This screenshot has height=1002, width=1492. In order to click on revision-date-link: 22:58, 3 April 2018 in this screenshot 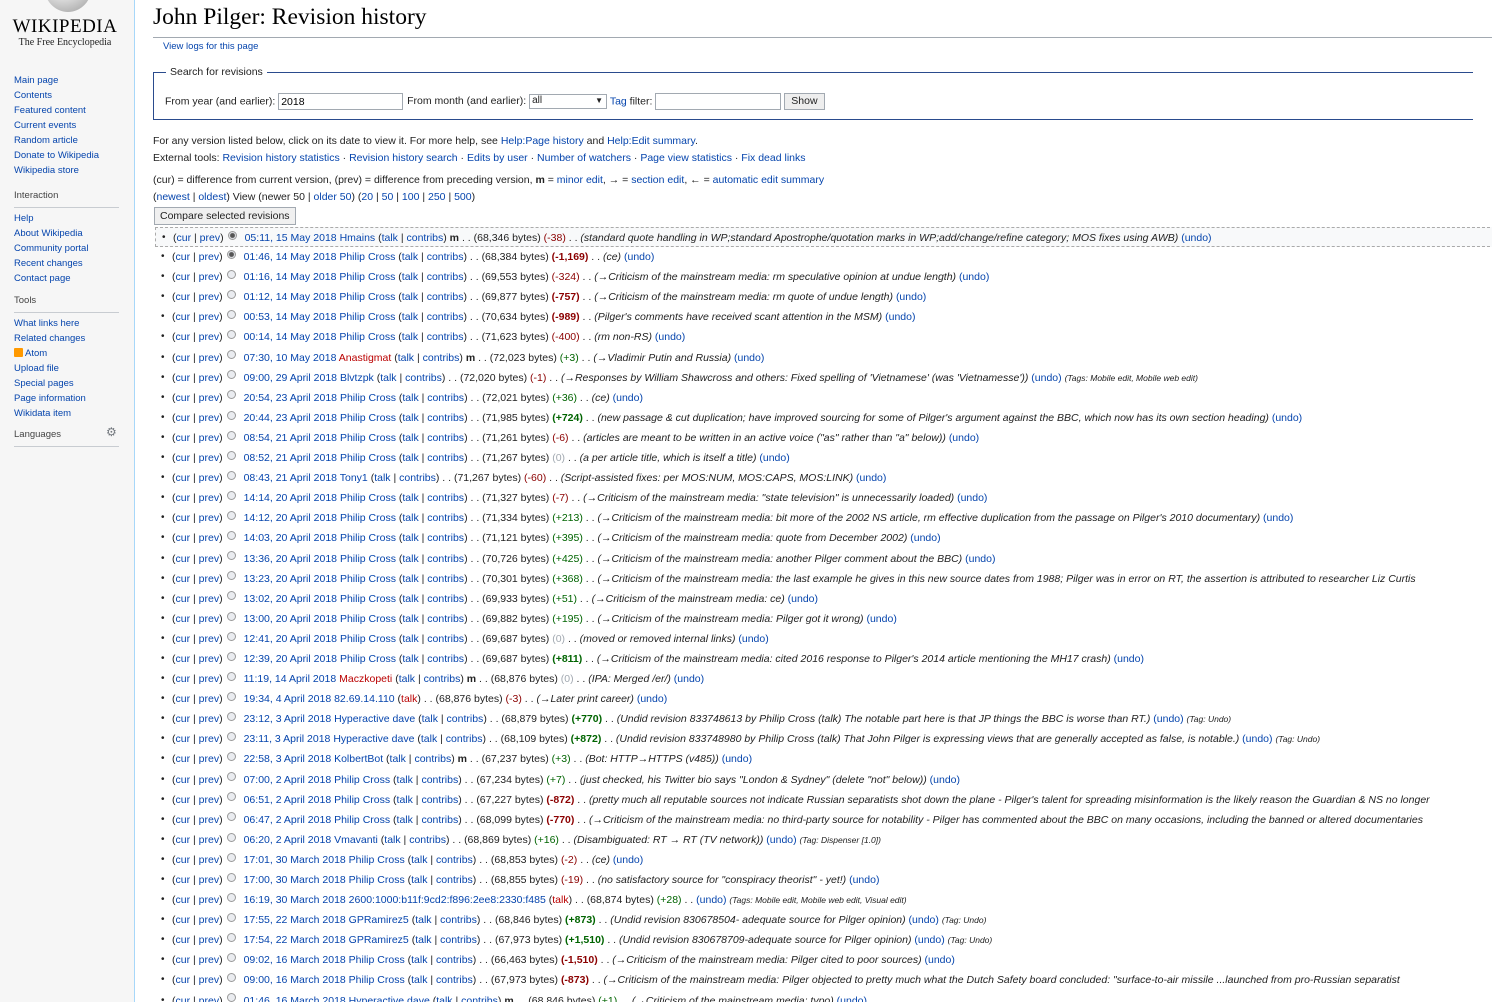, I will do `click(288, 759)`.